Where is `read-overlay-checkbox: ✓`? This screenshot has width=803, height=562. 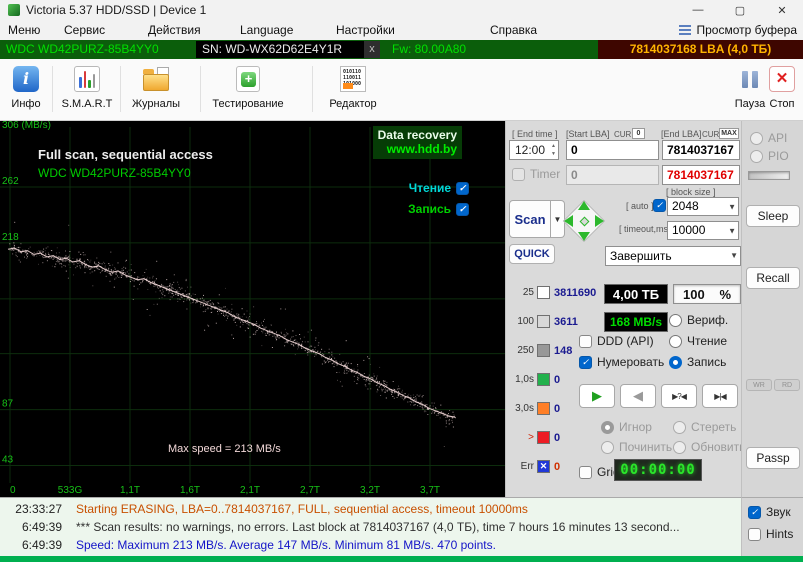
read-overlay-checkbox: ✓ is located at coordinates (462, 188).